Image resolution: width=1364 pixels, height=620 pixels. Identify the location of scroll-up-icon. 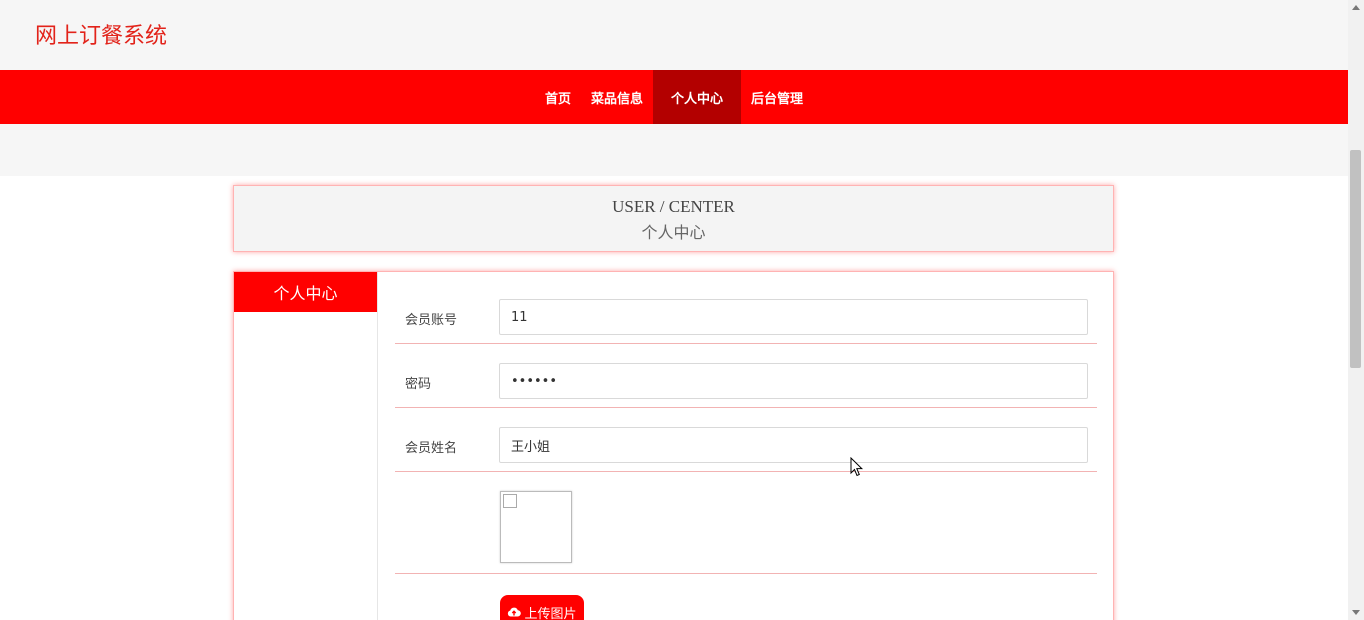
(1356, 7).